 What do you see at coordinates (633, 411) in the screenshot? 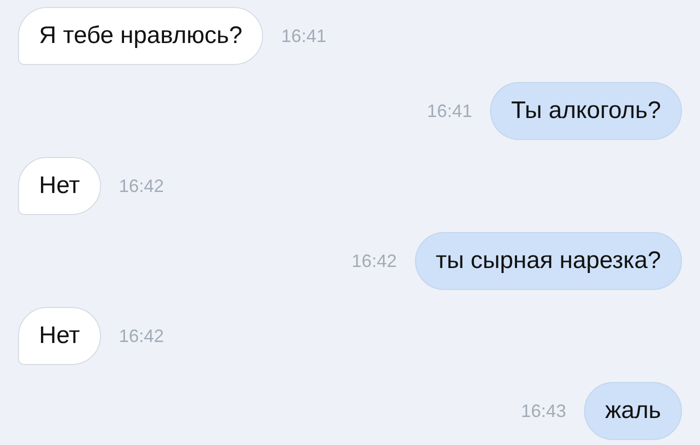
I see `sent-message: жаль` at bounding box center [633, 411].